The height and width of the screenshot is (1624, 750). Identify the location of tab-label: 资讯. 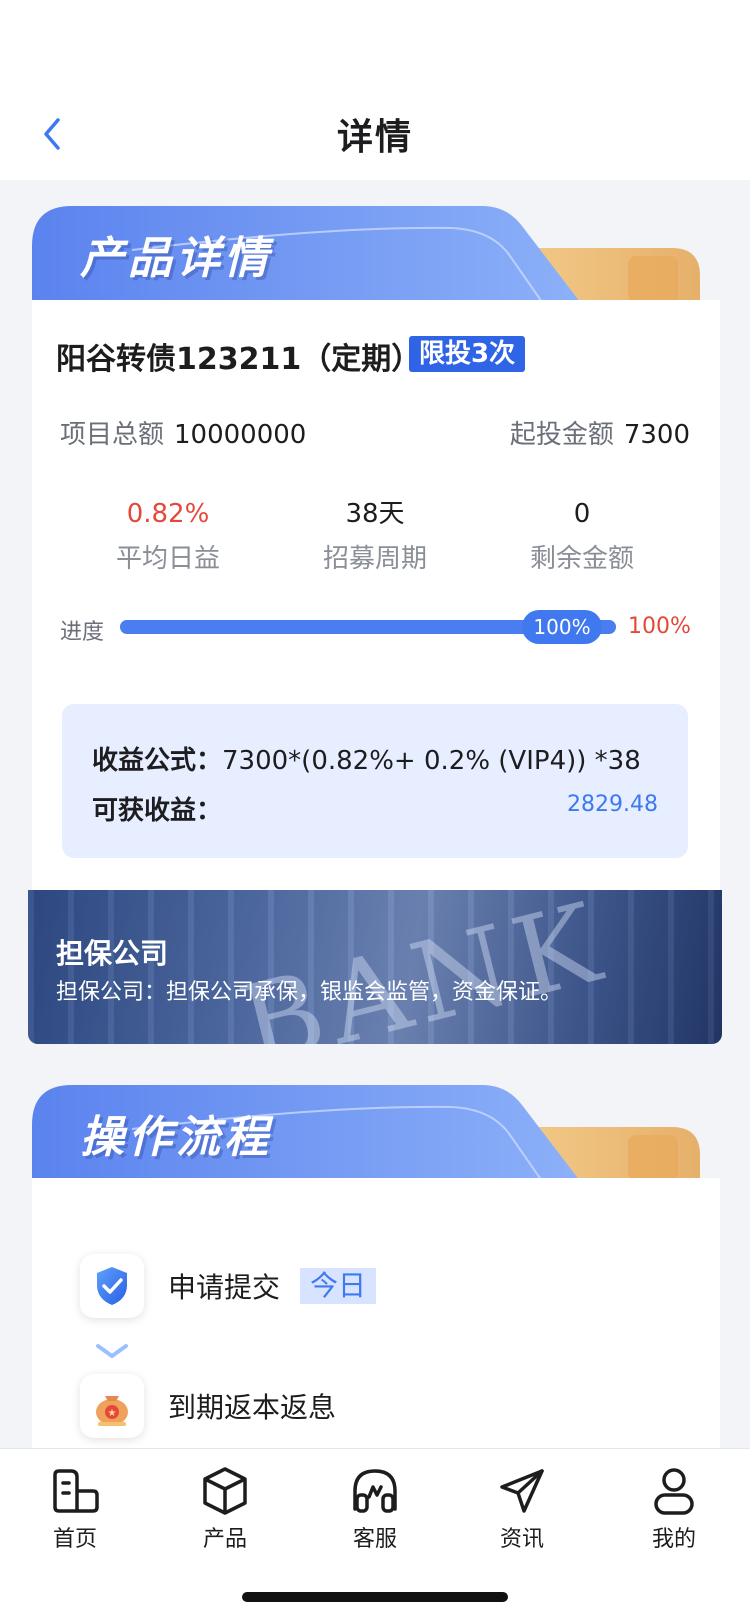
(521, 1539).